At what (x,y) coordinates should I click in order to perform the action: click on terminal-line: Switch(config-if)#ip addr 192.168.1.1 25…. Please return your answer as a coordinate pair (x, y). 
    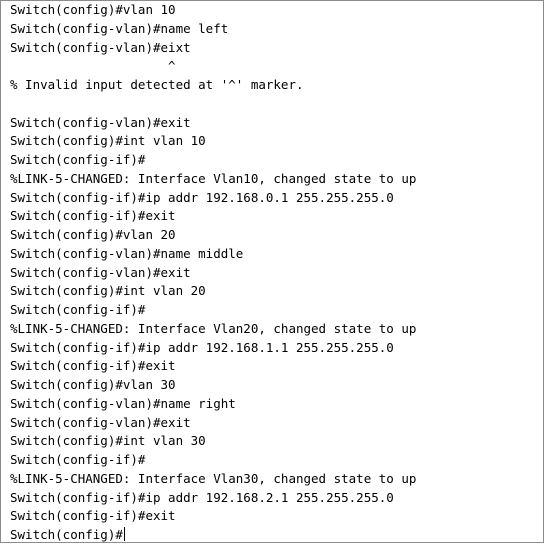
    Looking at the image, I should click on (202, 347).